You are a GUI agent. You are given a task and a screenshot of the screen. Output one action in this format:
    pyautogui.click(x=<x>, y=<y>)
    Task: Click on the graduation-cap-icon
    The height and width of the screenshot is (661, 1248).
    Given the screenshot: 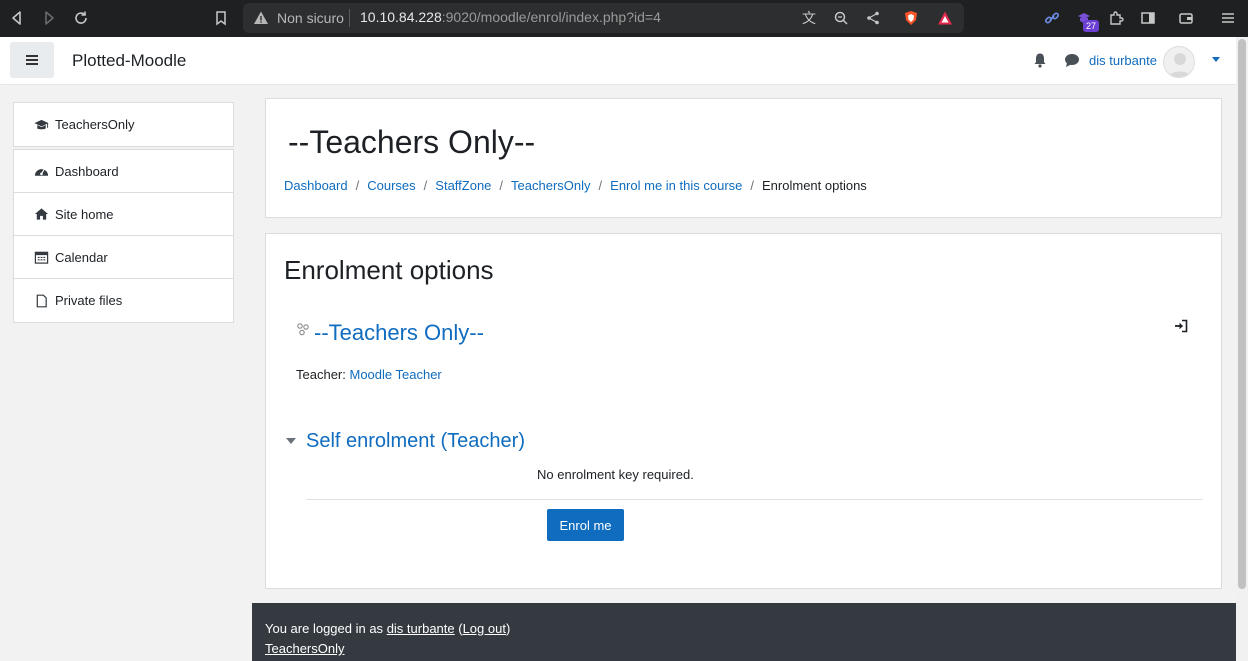 What is the action you would take?
    pyautogui.click(x=41, y=125)
    